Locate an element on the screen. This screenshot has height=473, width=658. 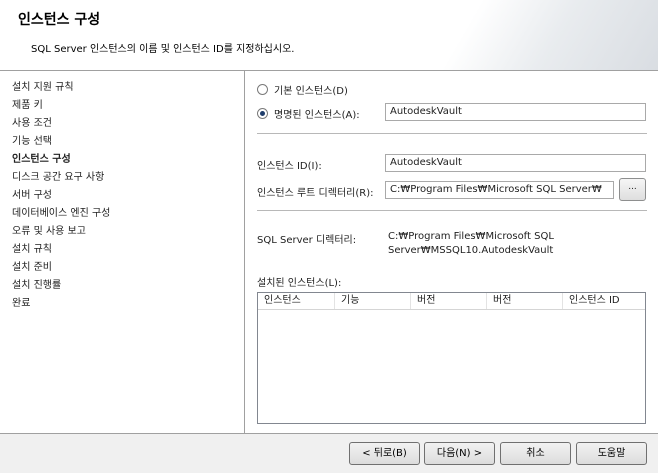
installed-instances-label: 설치된 인스턴스(L): is located at coordinates (299, 283).